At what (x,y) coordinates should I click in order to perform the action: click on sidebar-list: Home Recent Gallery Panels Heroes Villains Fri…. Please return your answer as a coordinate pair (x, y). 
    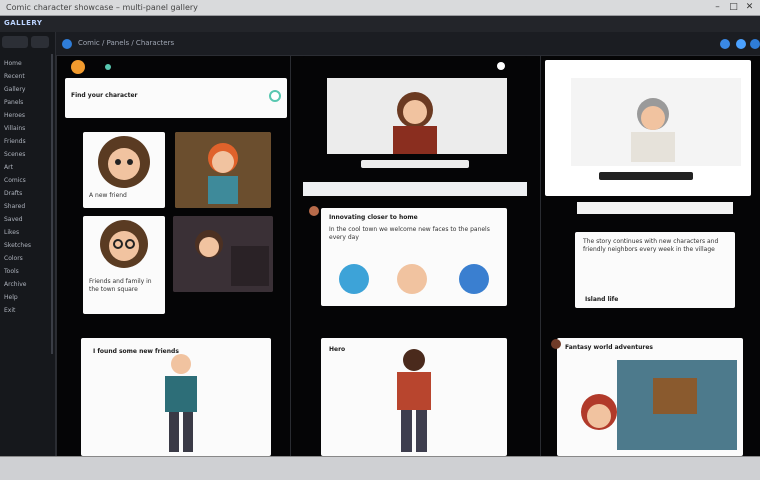
    Looking at the image, I should click on (26, 188).